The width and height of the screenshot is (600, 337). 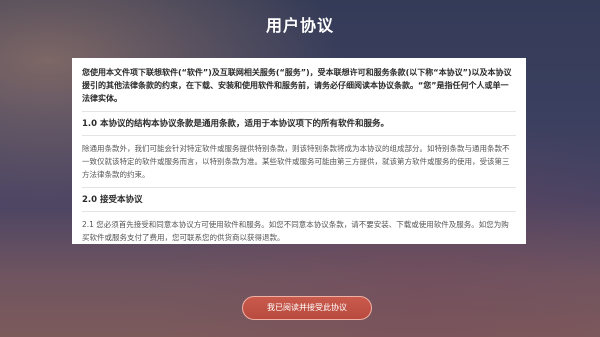 I want to click on section-heading: 1.0 本协议的结构本协议条款是通用条款，适用于本协议项下的所有软件和服务。, so click(x=236, y=124).